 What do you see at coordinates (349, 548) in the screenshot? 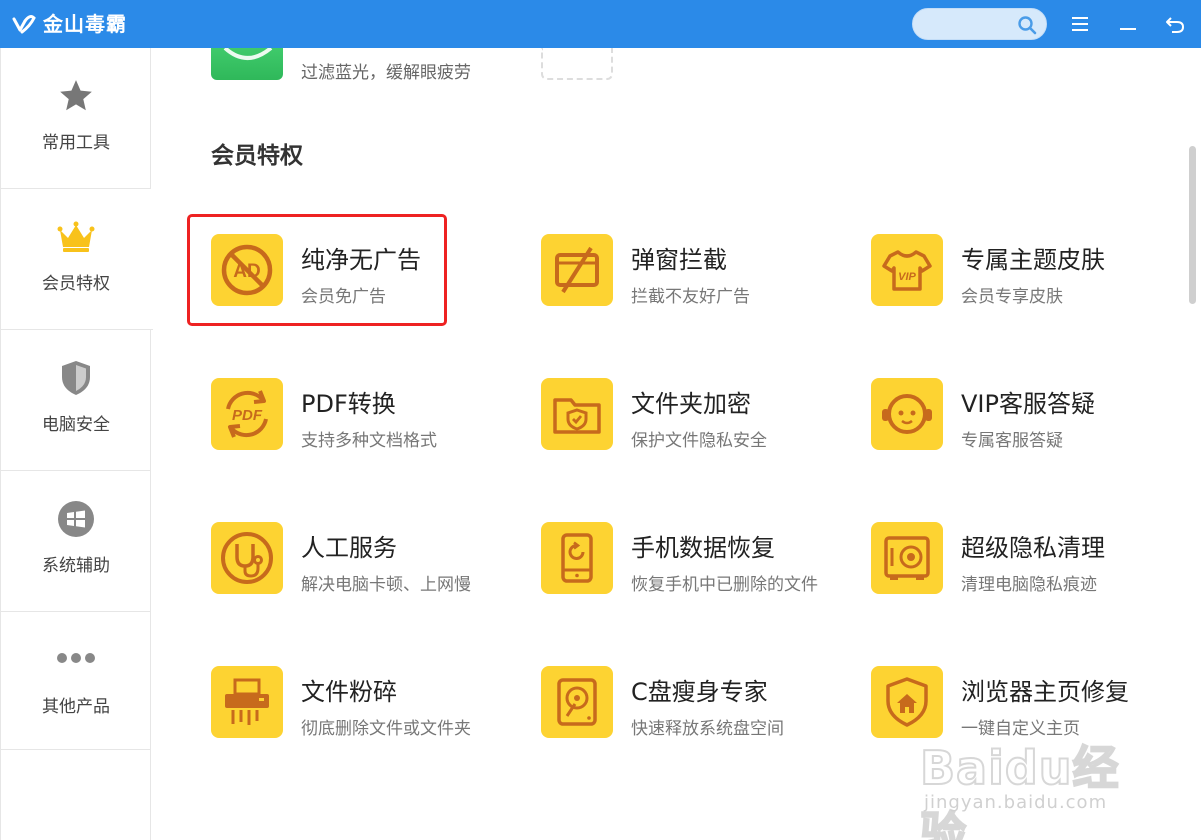
I see `tool-name: 人工服务` at bounding box center [349, 548].